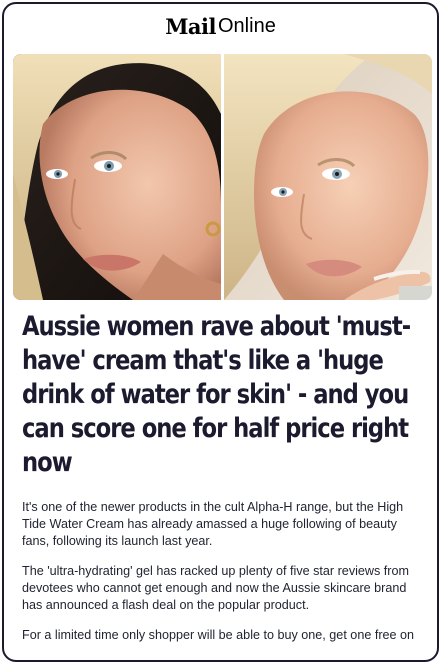  I want to click on masthead: Mail Online, so click(220, 25).